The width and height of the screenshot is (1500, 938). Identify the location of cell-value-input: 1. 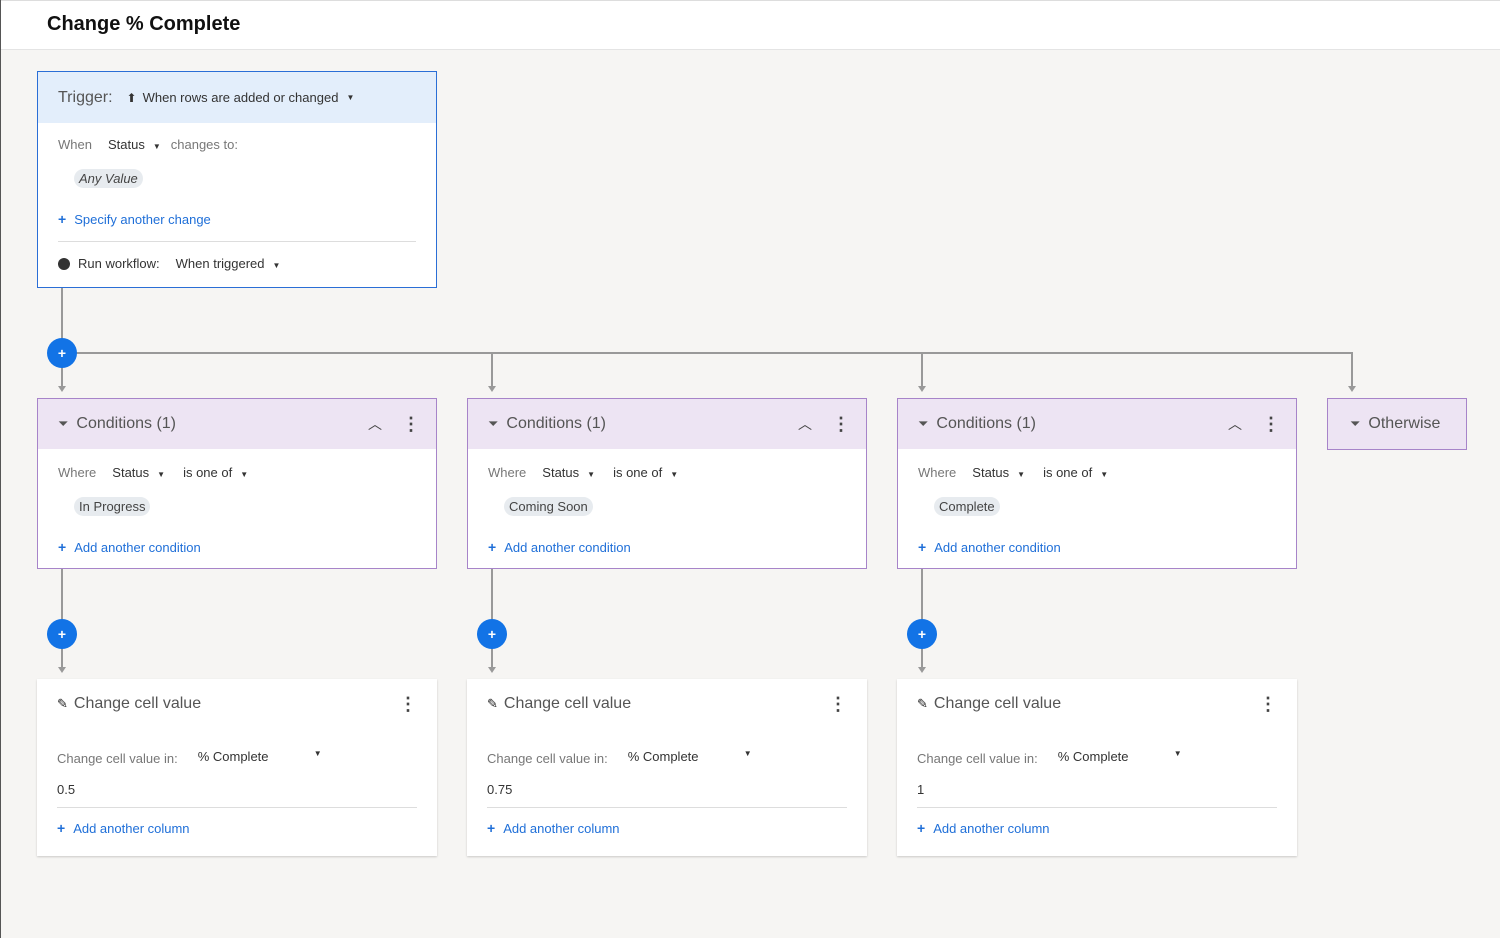
(920, 789).